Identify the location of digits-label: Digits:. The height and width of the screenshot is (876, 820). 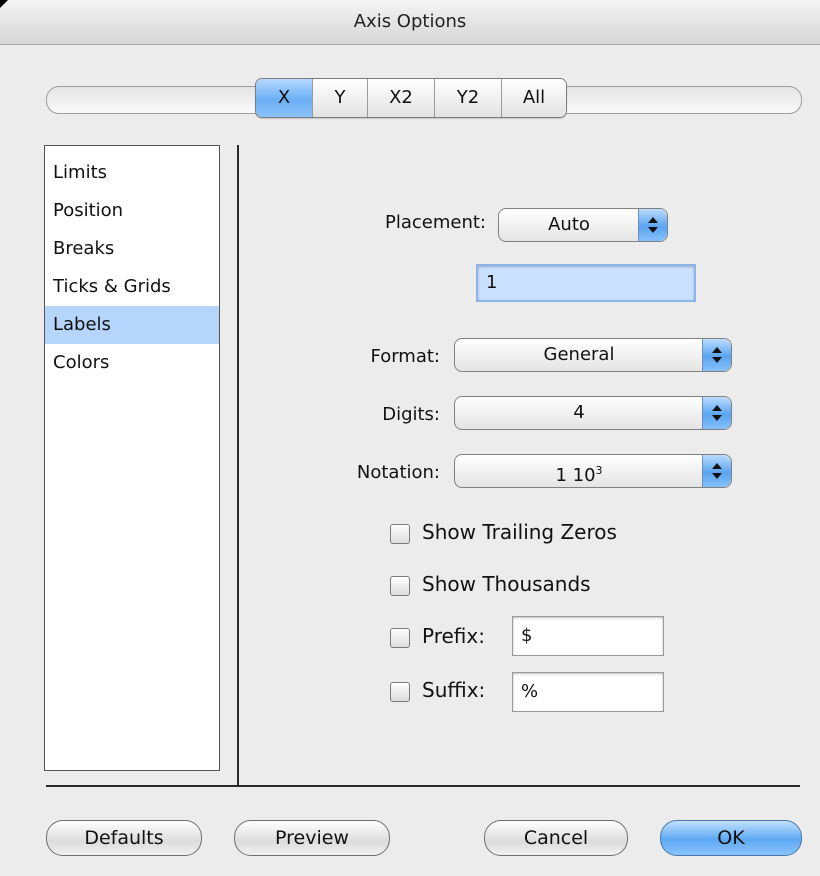
(411, 414).